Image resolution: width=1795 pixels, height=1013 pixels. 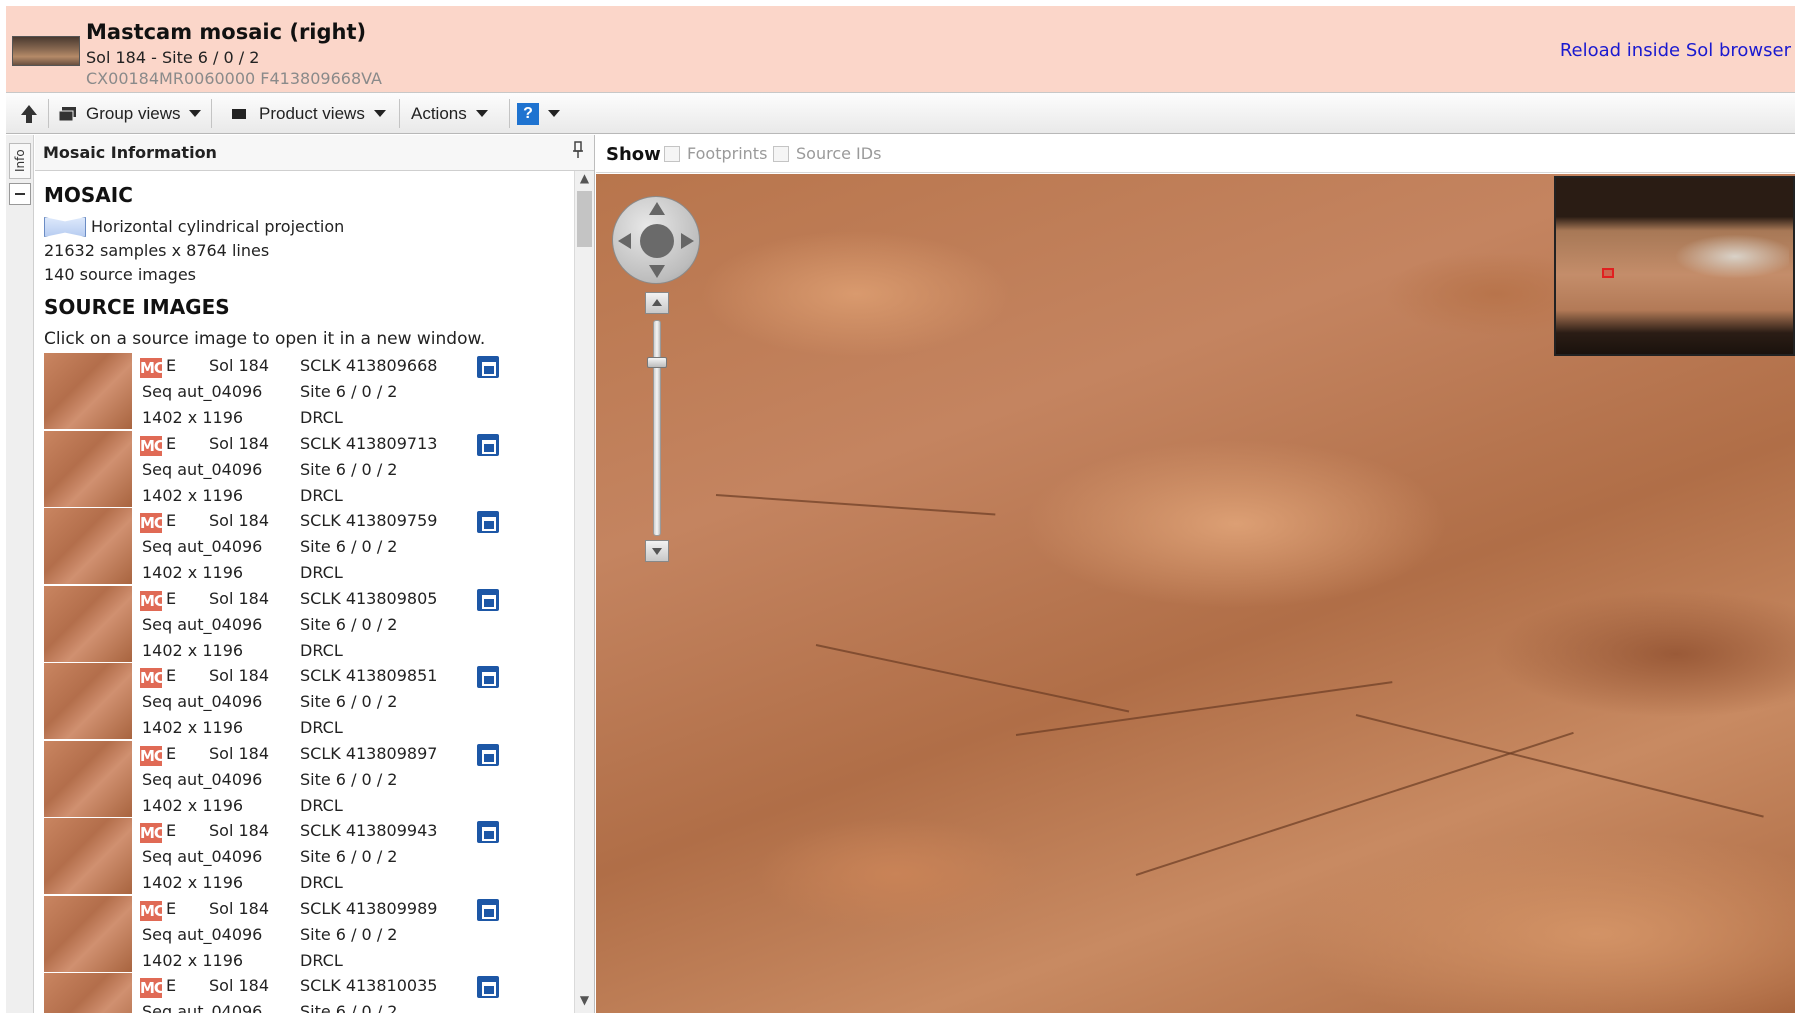 What do you see at coordinates (449, 113) in the screenshot?
I see `actions-menu: Actions` at bounding box center [449, 113].